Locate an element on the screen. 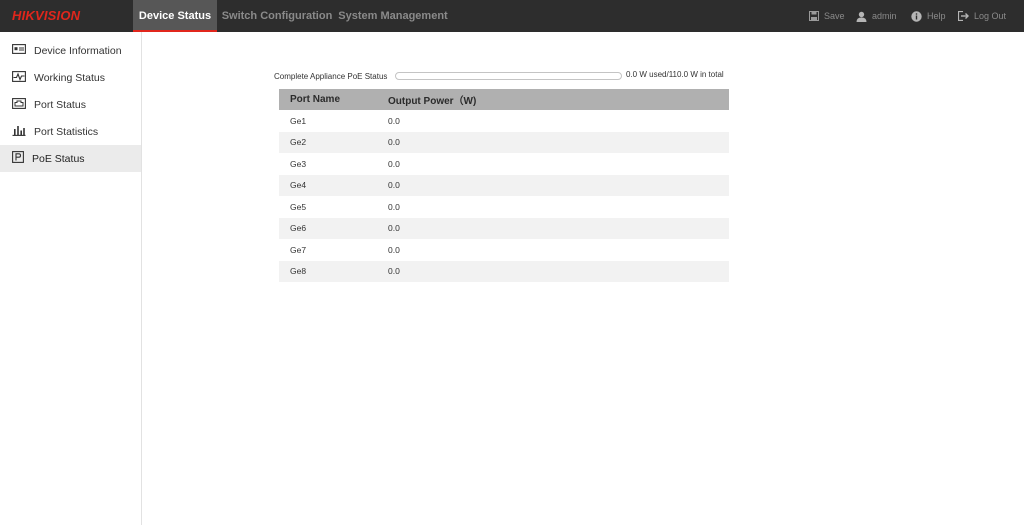 Image resolution: width=1024 pixels, height=525 pixels. sidebar-item-label: Port Status is located at coordinates (60, 104).